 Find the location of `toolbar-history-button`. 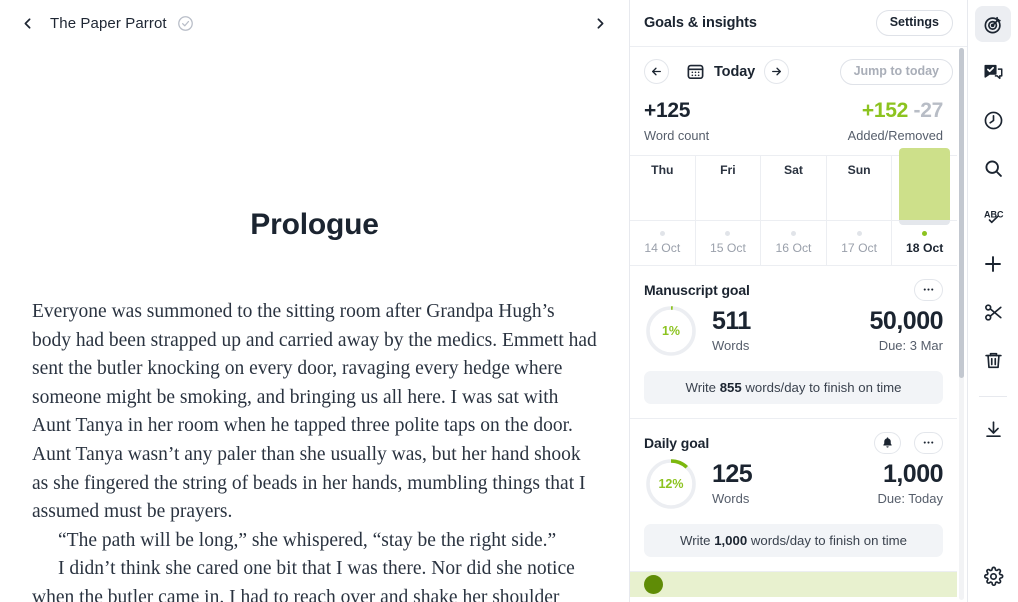

toolbar-history-button is located at coordinates (993, 120).